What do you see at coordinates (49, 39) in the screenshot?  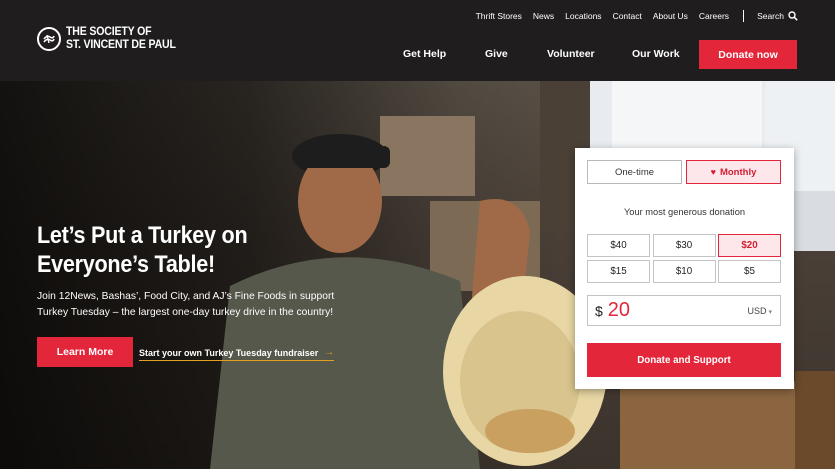 I see `svdp-logo-icon` at bounding box center [49, 39].